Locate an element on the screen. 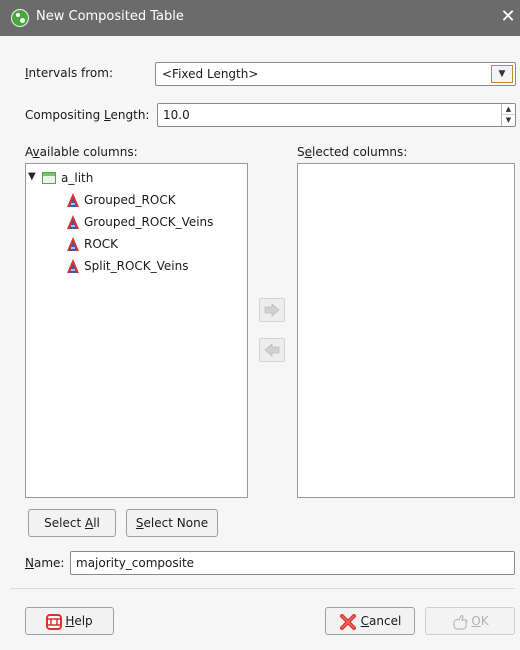 This screenshot has width=520, height=650. spin-buttons: ▲ ▼ is located at coordinates (508, 115).